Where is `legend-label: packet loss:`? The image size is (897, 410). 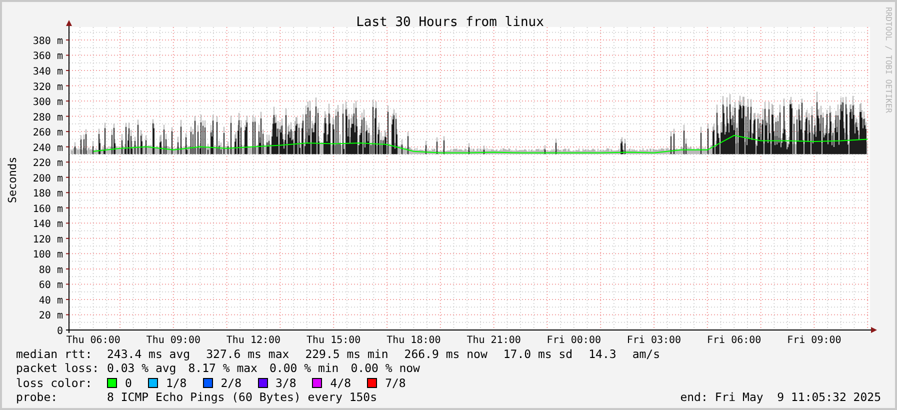
legend-label: packet loss: is located at coordinates (58, 368).